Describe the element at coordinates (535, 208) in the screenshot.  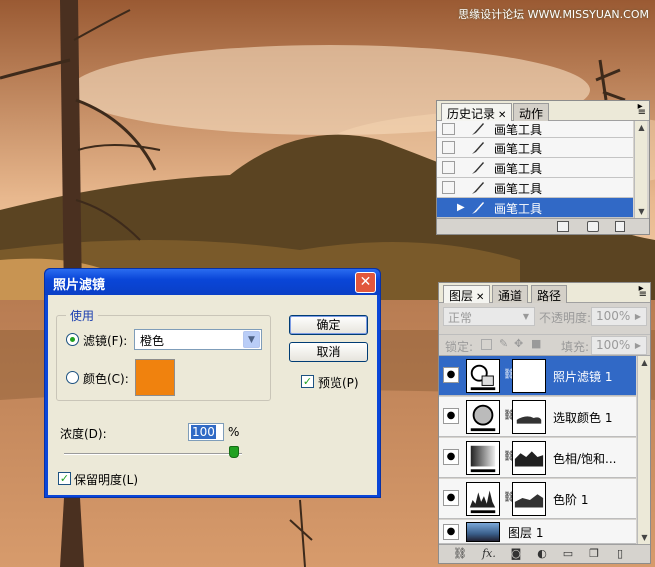
I see `history-row-current: ▶ 画笔工具` at that location.